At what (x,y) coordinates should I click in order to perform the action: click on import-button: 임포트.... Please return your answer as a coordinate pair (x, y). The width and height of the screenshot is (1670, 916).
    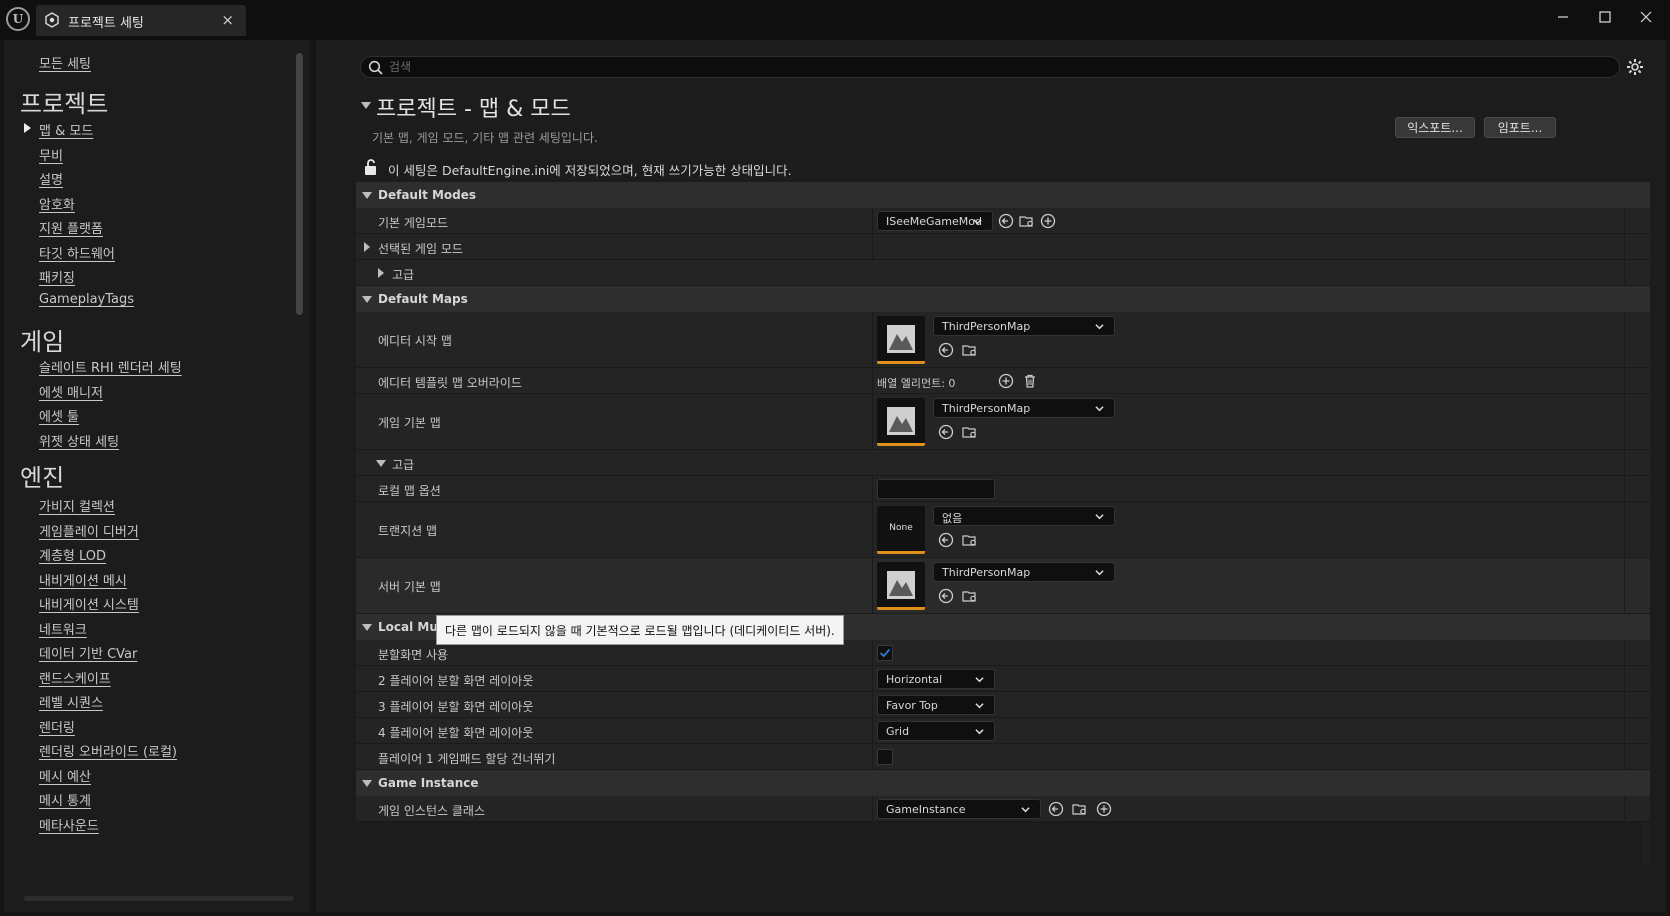
    Looking at the image, I should click on (1520, 127).